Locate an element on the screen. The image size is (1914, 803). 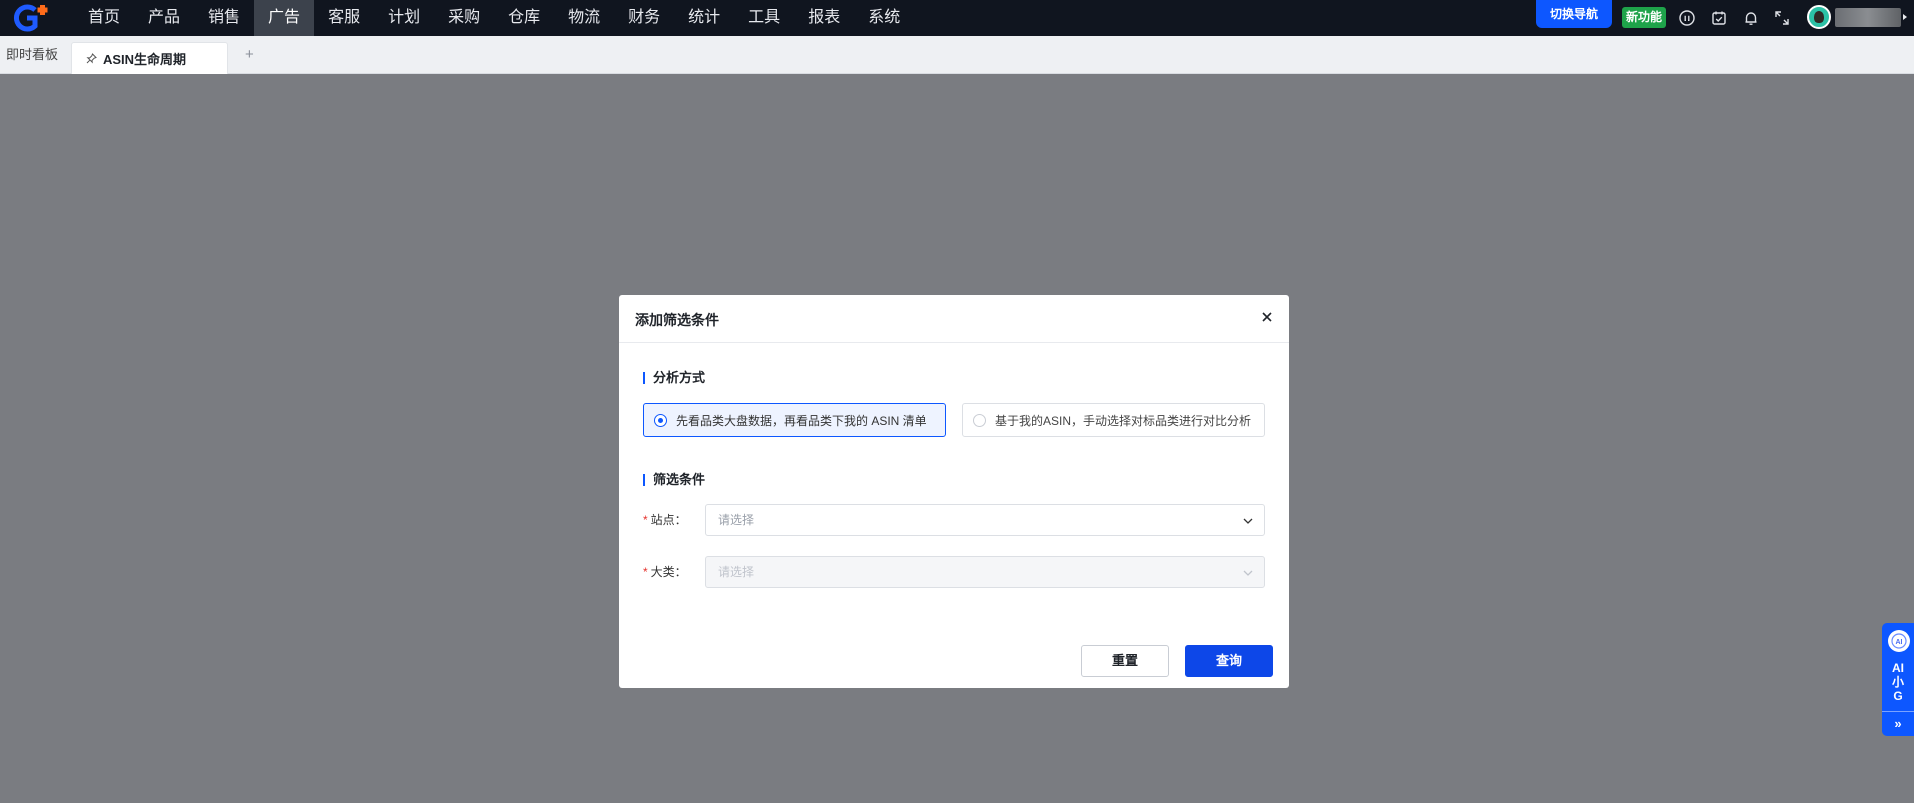
dialog-title: 添加筛选条件 is located at coordinates (677, 320).